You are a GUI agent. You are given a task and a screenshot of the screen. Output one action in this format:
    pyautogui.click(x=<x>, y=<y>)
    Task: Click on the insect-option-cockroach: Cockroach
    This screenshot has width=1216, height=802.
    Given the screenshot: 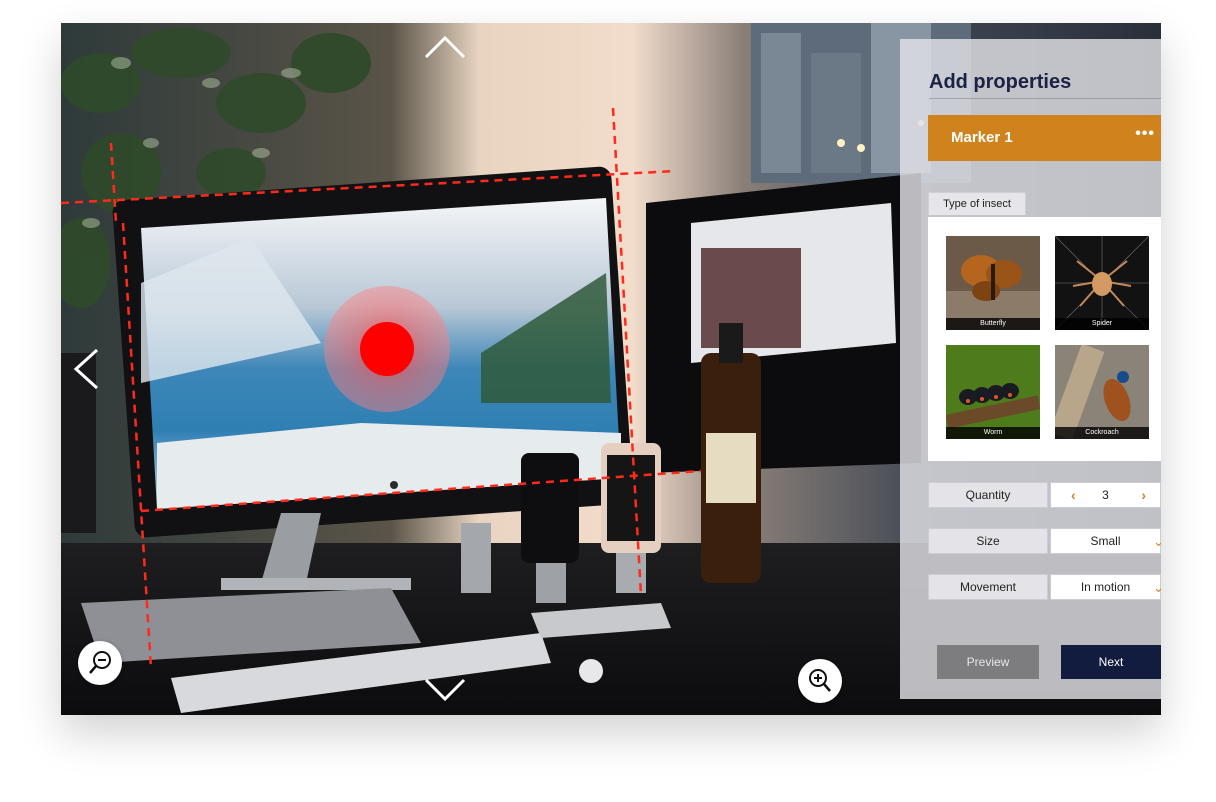 What is the action you would take?
    pyautogui.click(x=1102, y=392)
    